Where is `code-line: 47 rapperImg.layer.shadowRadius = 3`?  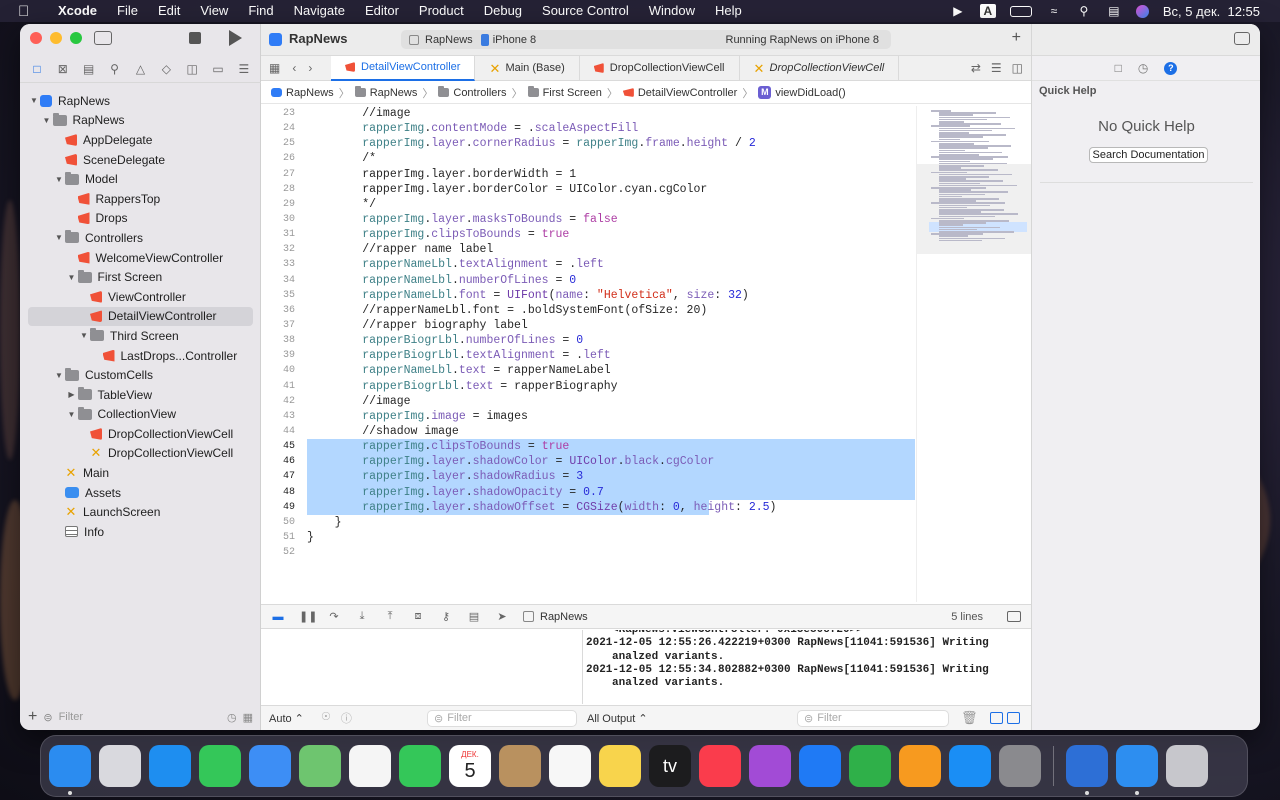
code-line: 47 rapperImg.layer.shadowRadius = 3 is located at coordinates (588, 477).